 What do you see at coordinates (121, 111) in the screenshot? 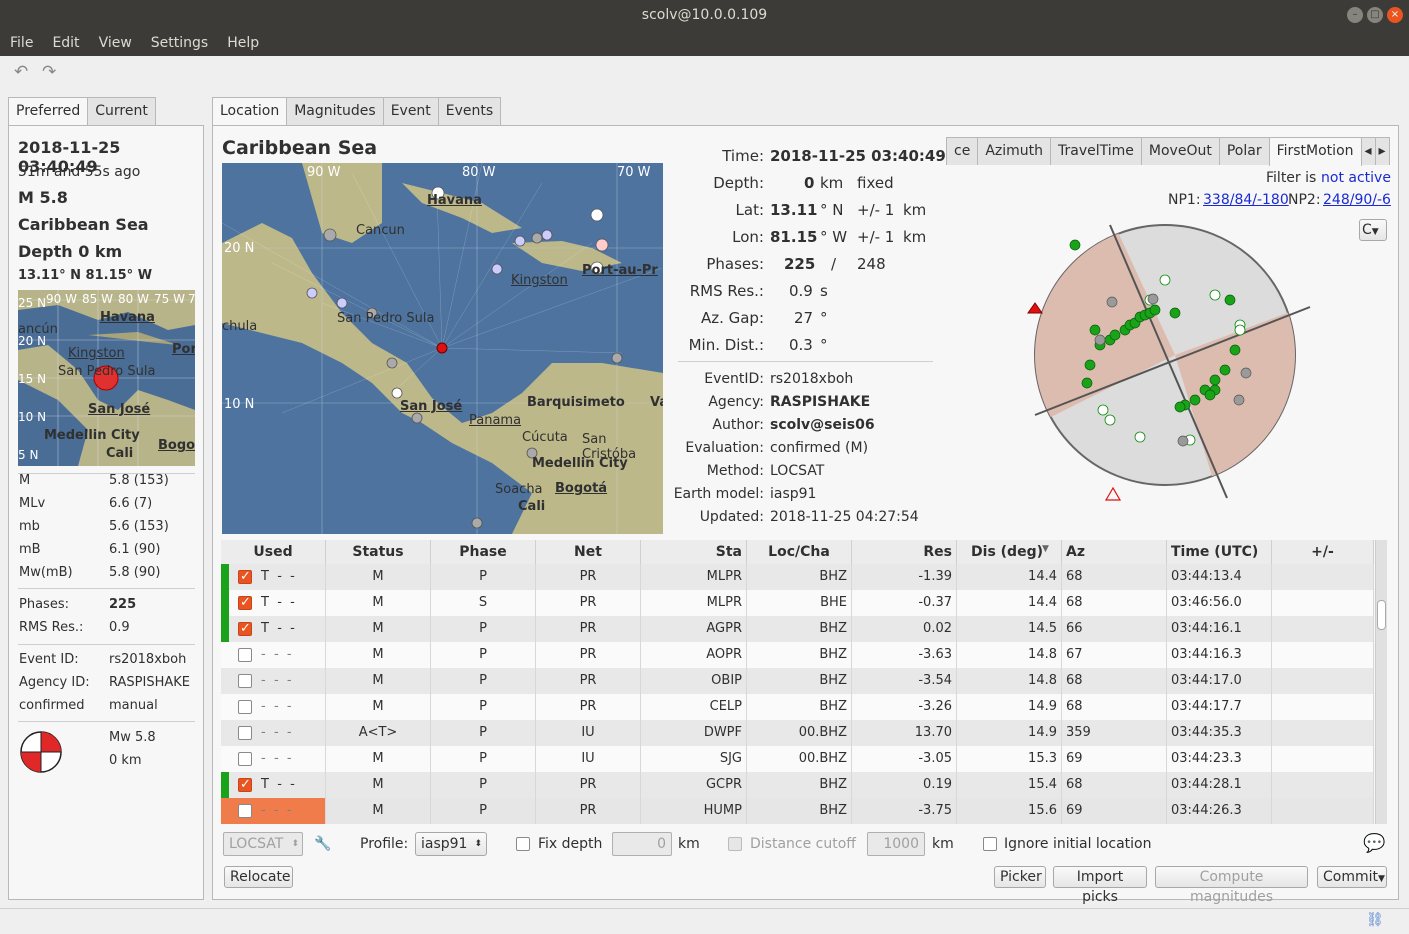
I see `tab-current: Current` at bounding box center [121, 111].